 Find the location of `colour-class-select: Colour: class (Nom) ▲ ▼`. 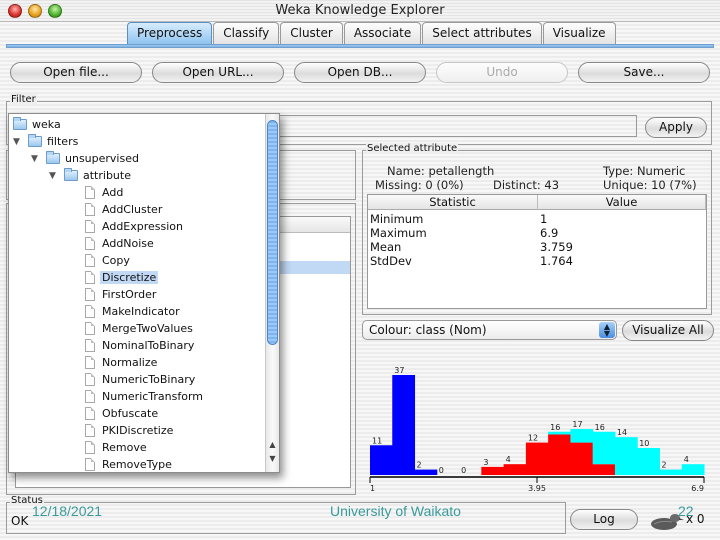

colour-class-select: Colour: class (Nom) ▲ ▼ is located at coordinates (489, 330).